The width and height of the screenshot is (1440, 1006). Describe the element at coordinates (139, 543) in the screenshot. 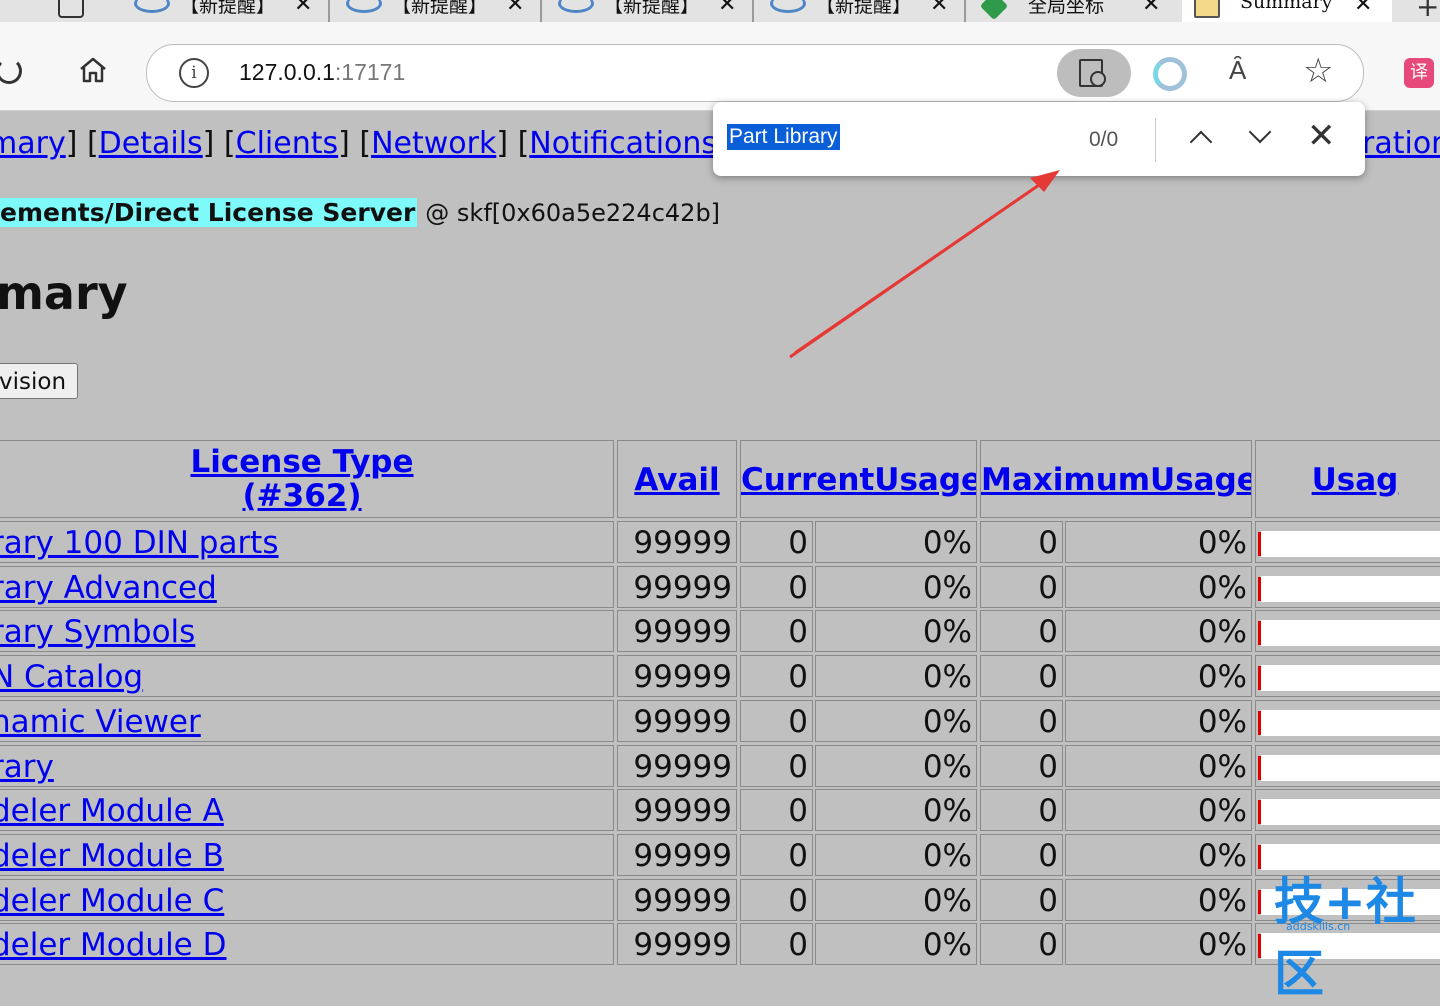

I see `license-link: rary 100 DIN parts` at that location.